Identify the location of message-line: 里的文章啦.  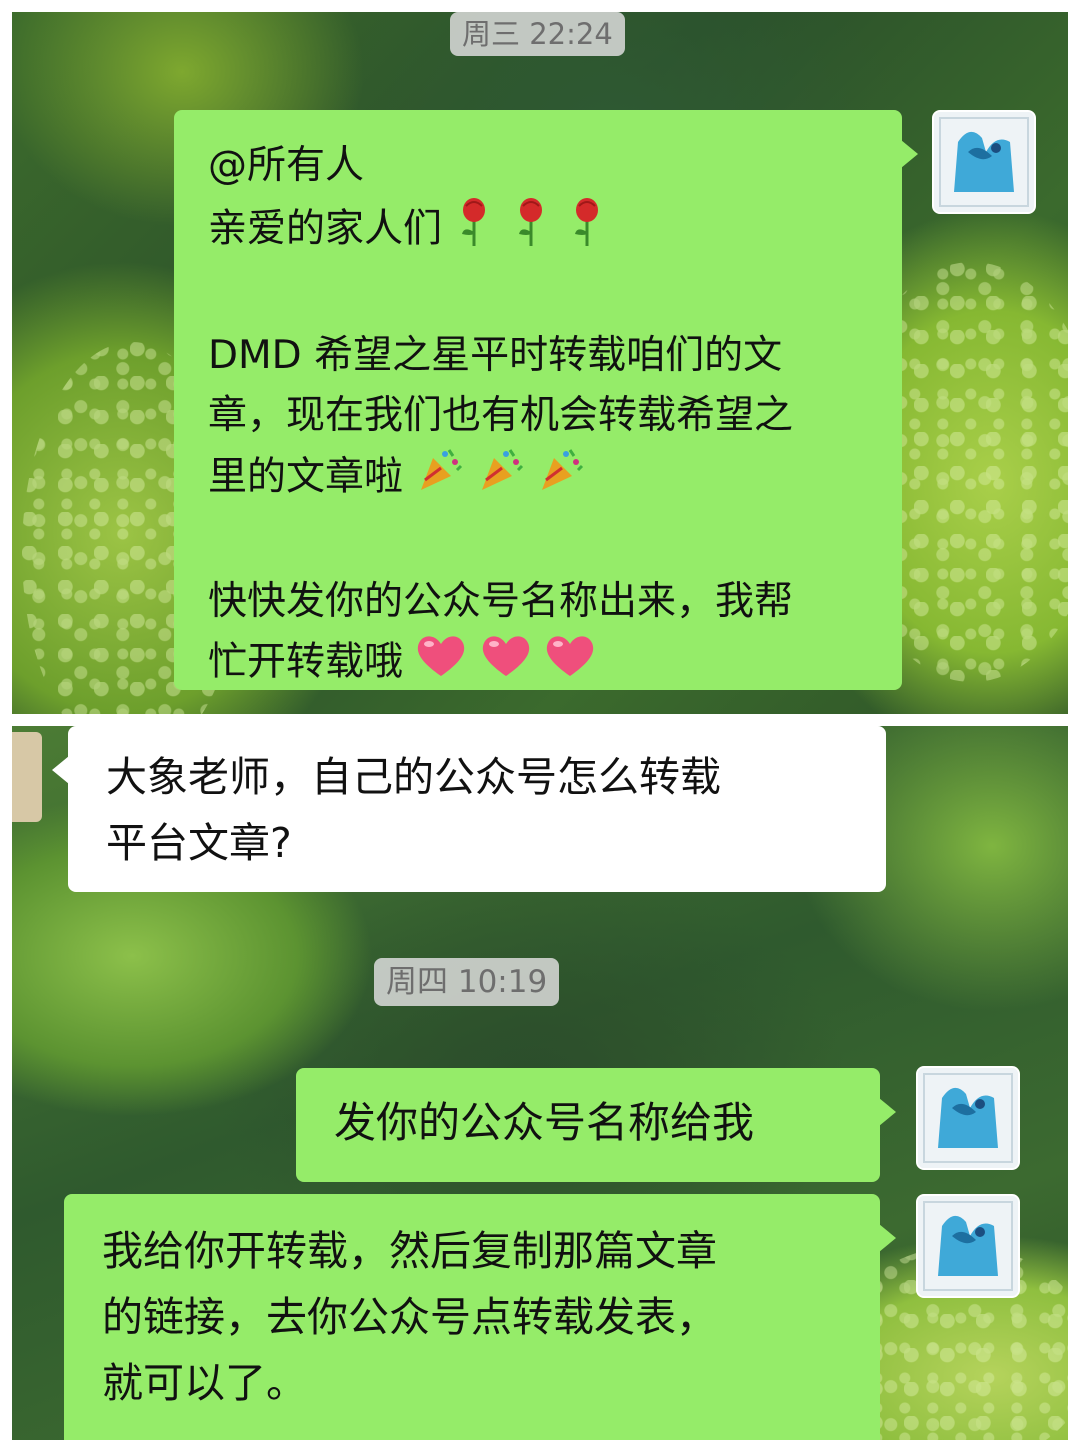
(540, 479).